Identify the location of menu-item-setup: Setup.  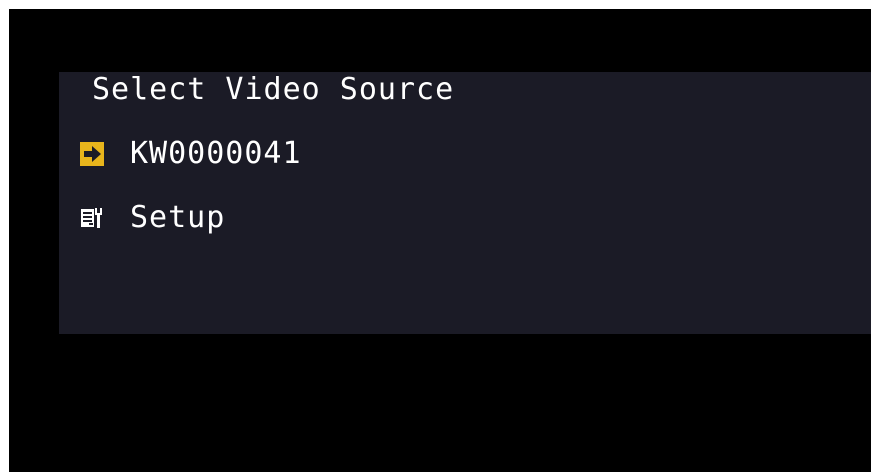
(152, 218).